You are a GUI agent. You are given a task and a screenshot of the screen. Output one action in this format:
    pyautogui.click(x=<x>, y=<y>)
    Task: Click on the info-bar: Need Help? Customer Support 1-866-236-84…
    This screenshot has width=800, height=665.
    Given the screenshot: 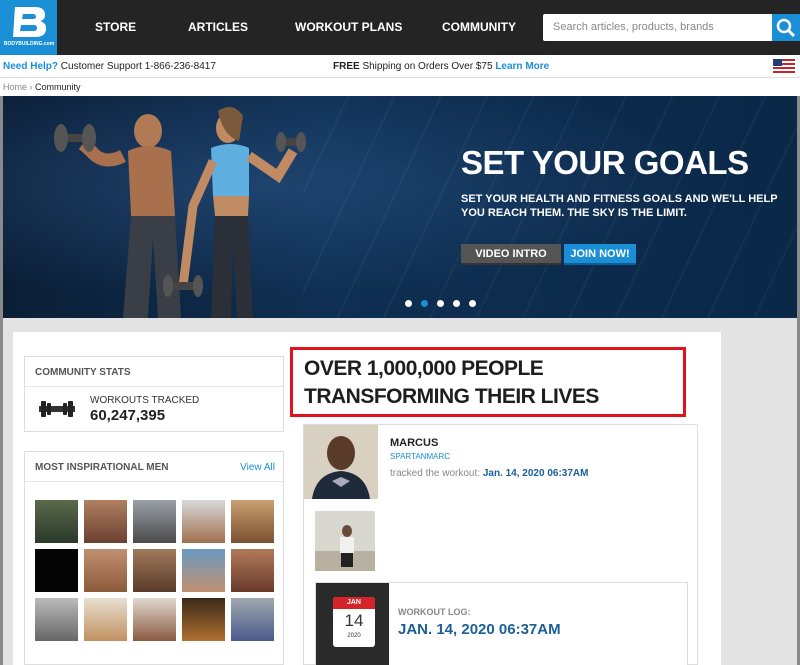 What is the action you would take?
    pyautogui.click(x=400, y=66)
    